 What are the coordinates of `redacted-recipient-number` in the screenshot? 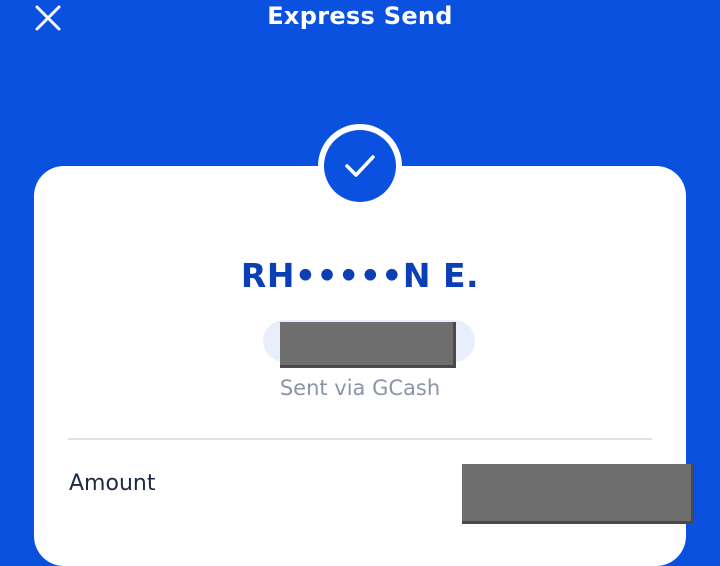 It's located at (368, 345).